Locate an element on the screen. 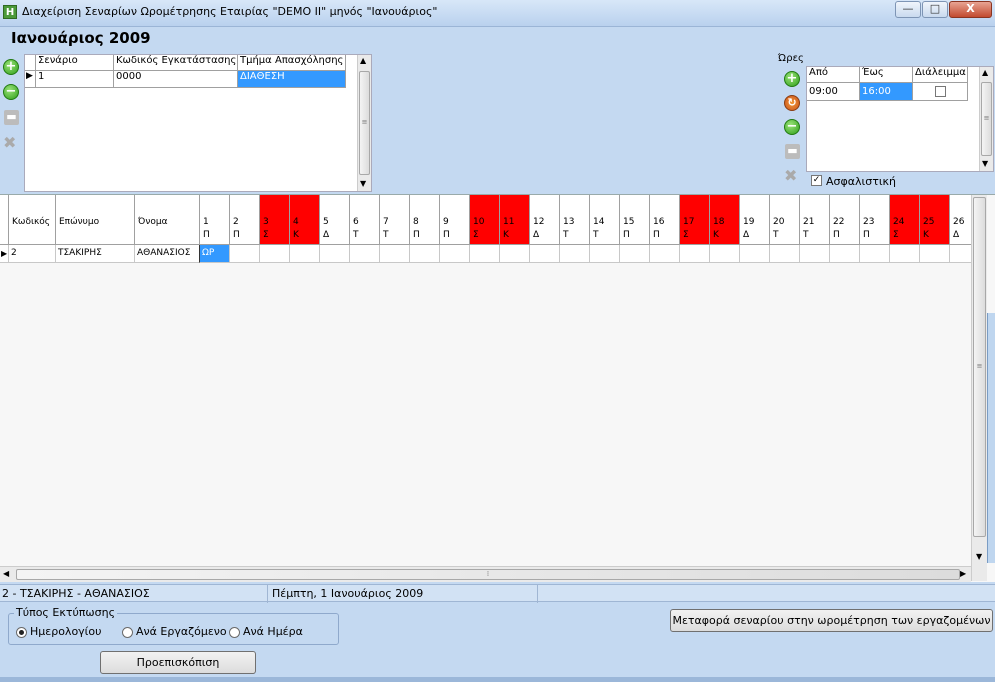 Image resolution: width=995 pixels, height=682 pixels. employee-day11-cell is located at coordinates (515, 254).